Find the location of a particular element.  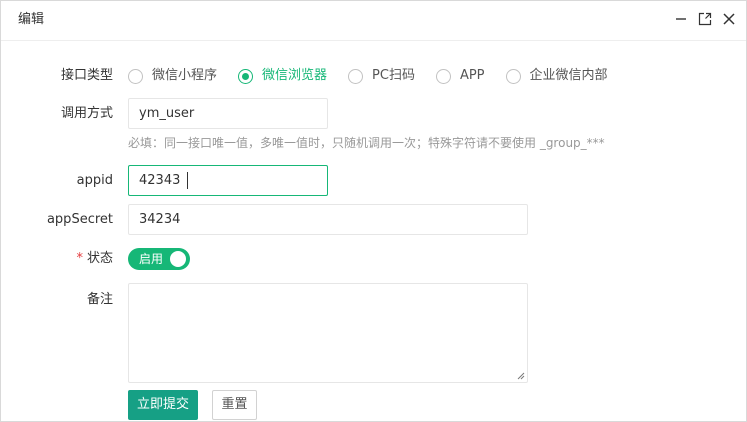

status-toggle: 启用 is located at coordinates (159, 259).